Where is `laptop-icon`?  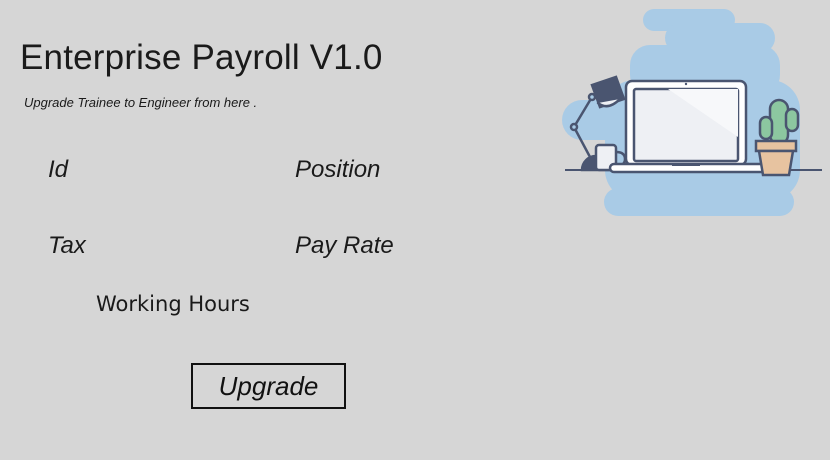
laptop-icon is located at coordinates (690, 126).